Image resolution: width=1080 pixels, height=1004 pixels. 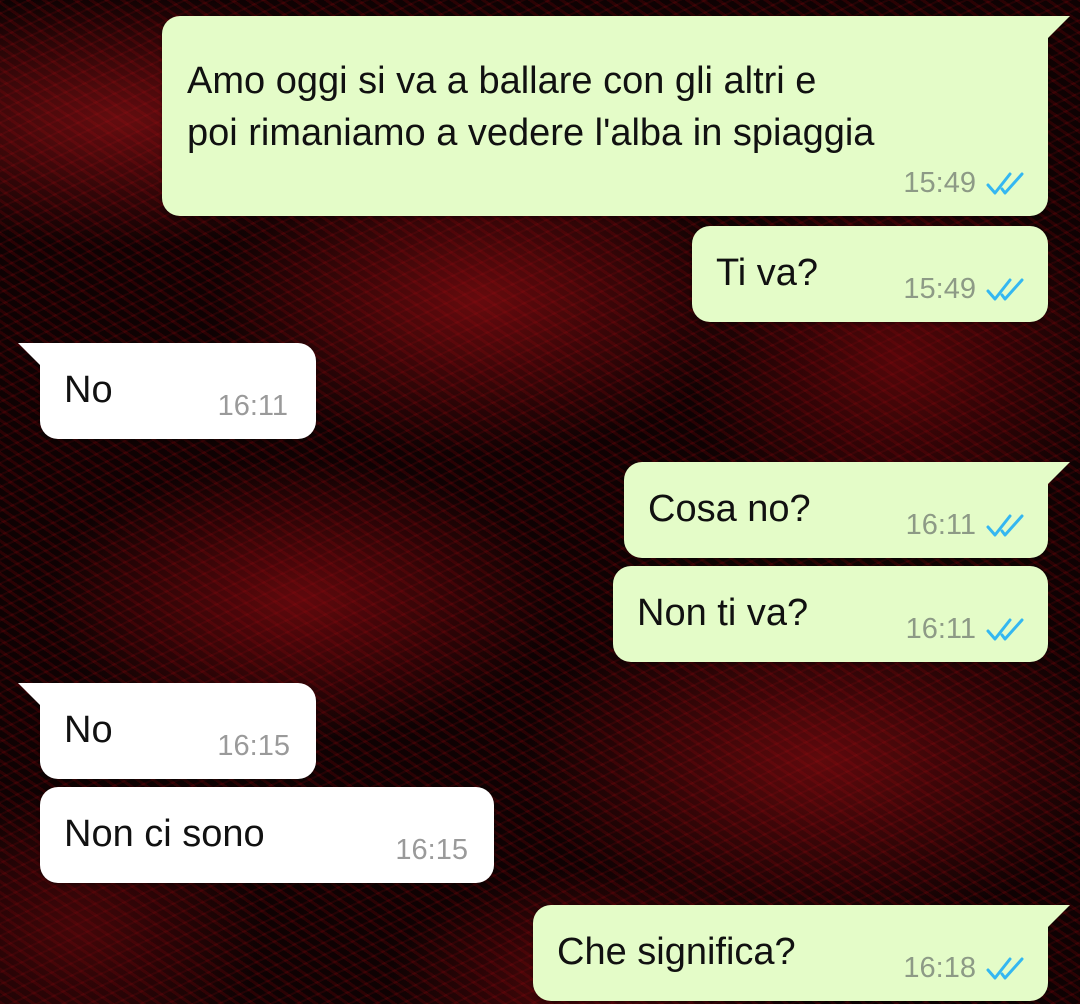 What do you see at coordinates (723, 613) in the screenshot?
I see `message-text: Non ti va?` at bounding box center [723, 613].